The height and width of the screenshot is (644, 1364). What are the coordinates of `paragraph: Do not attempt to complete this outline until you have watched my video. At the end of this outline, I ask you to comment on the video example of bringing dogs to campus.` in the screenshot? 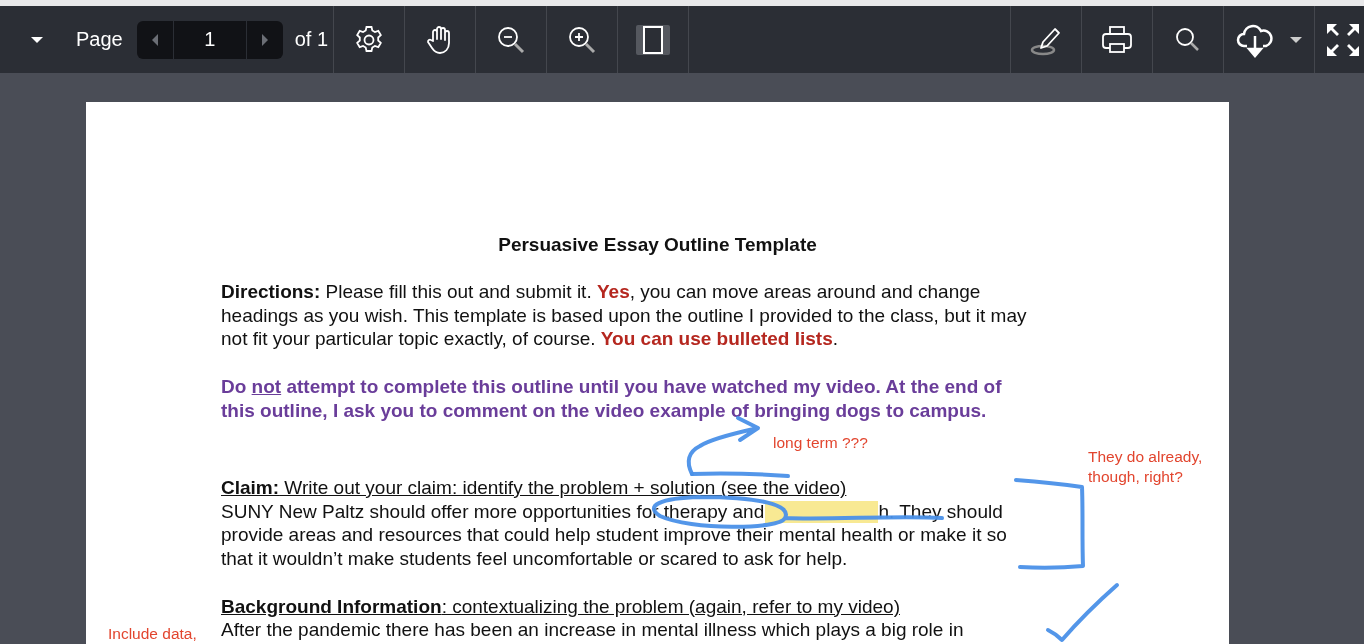 It's located at (611, 398).